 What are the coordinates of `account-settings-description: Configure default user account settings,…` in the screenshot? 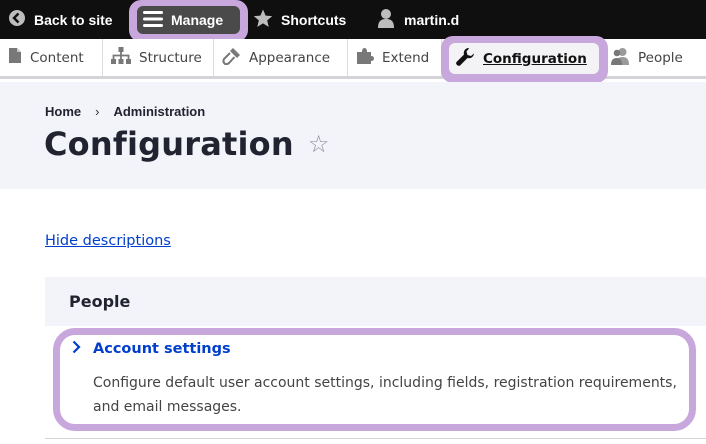 It's located at (385, 395).